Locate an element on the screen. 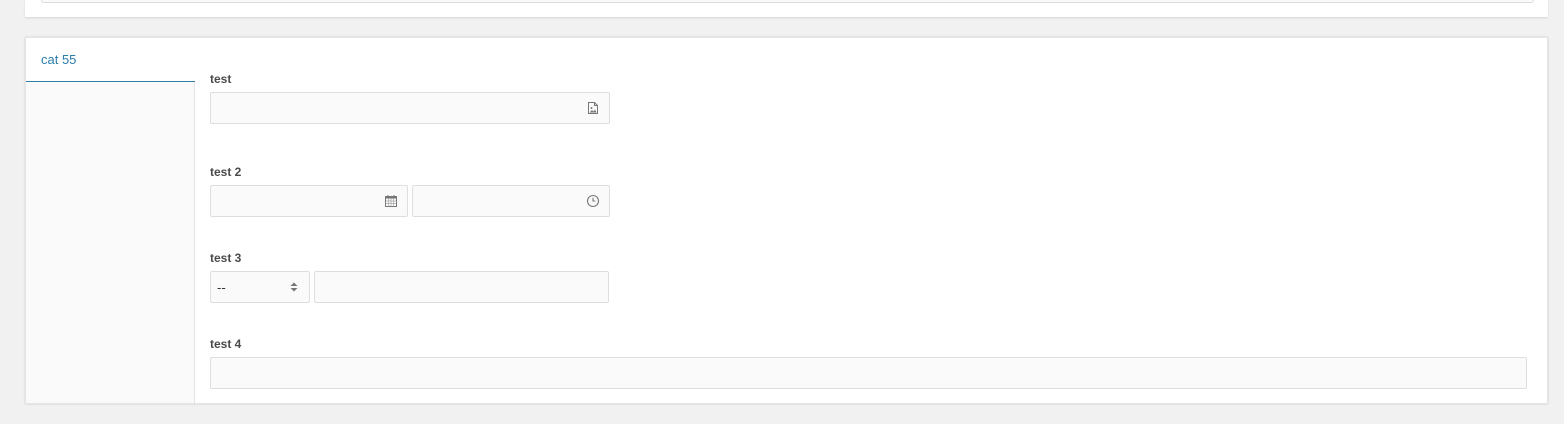  field-label-test: test is located at coordinates (221, 79).